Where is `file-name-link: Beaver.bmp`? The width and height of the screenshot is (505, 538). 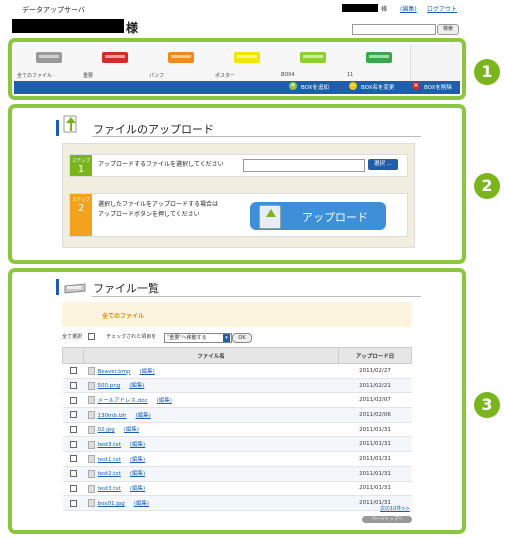 file-name-link: Beaver.bmp is located at coordinates (114, 372).